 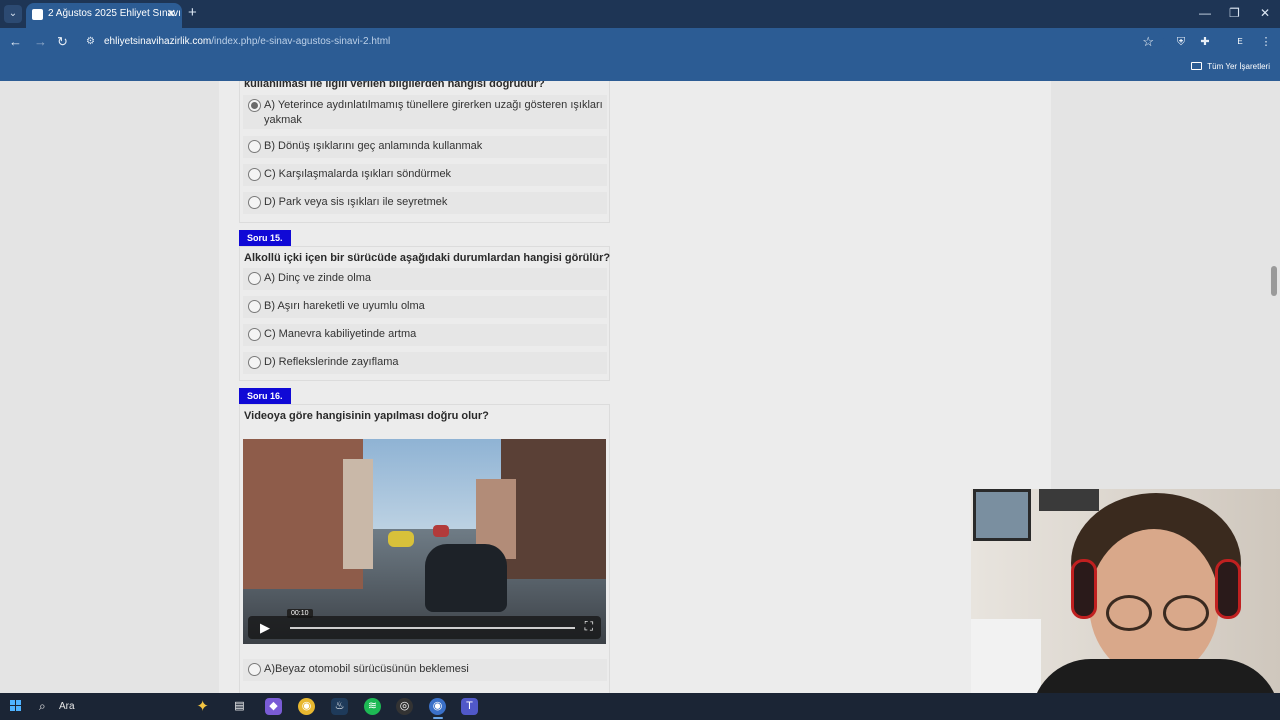 I want to click on shield-extension-icon: ⛨, so click(x=1181, y=42).